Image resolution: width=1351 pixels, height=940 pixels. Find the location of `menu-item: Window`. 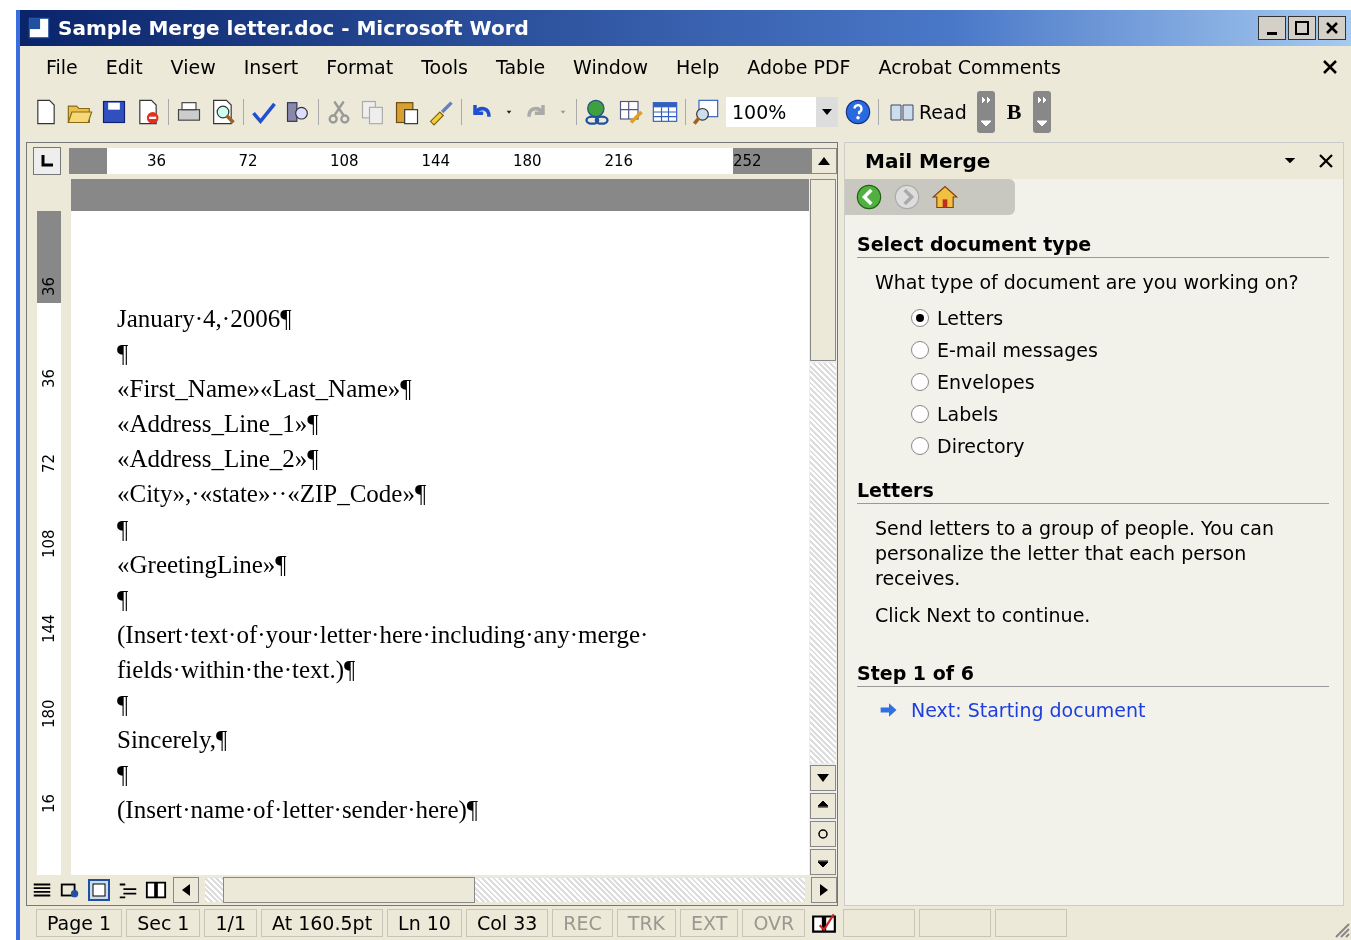

menu-item: Window is located at coordinates (611, 67).